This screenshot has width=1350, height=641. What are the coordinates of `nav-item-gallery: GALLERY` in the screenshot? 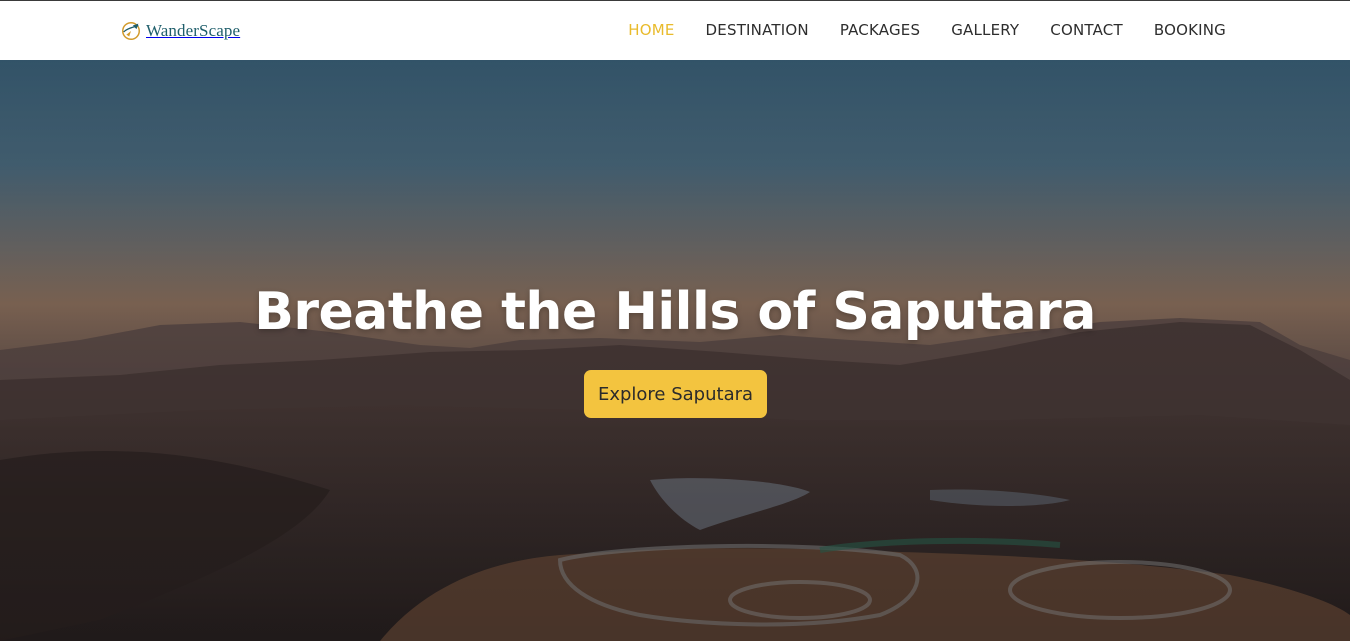 It's located at (985, 30).